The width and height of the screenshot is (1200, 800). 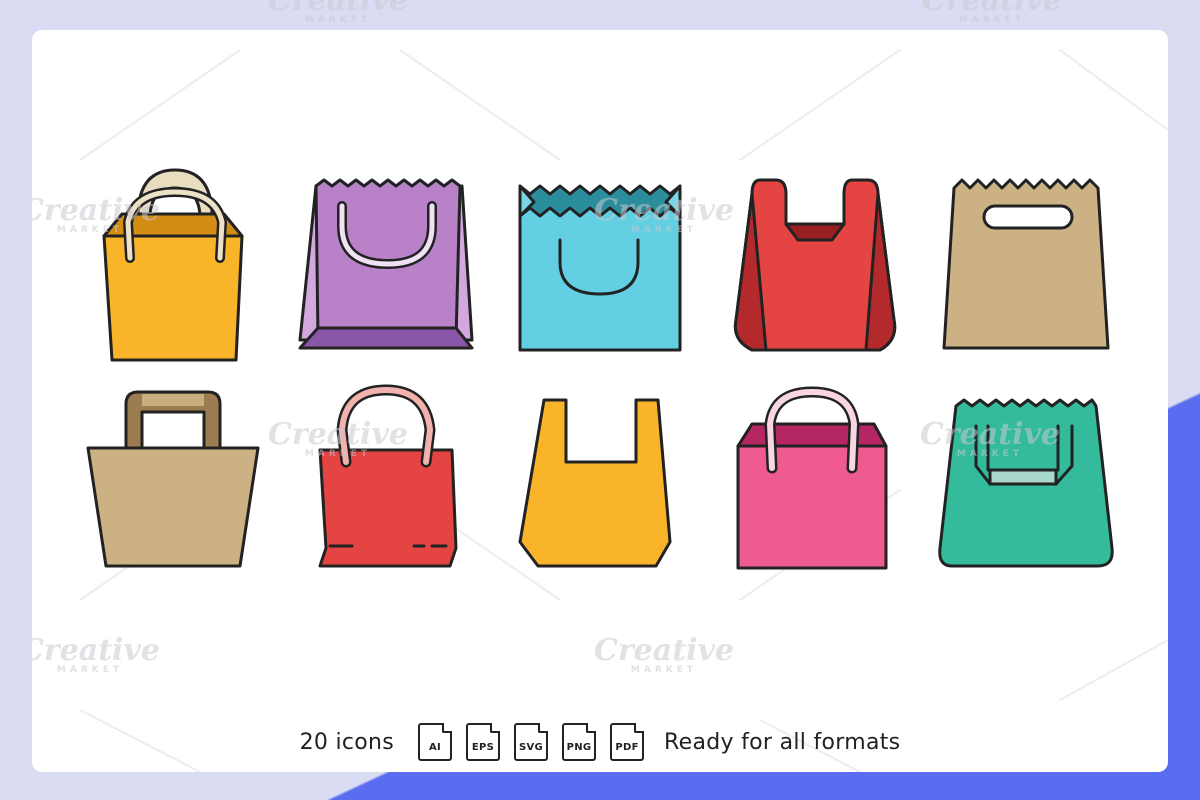 I want to click on formats-tagline: Ready for all formats, so click(x=782, y=742).